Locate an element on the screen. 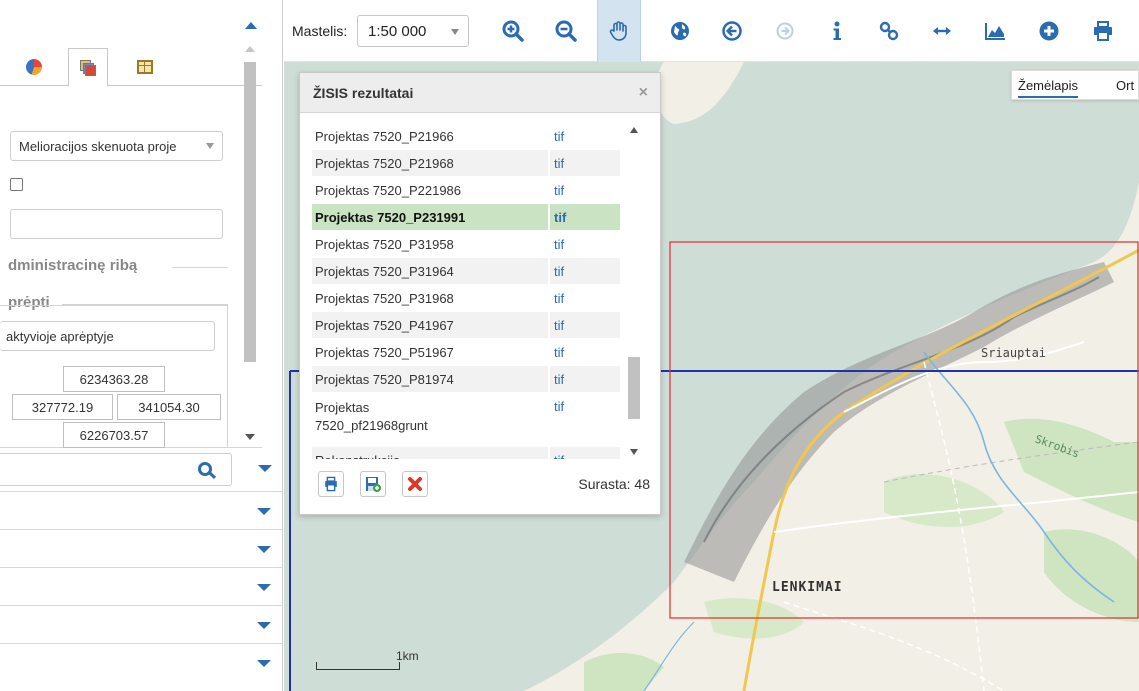 The height and width of the screenshot is (691, 1139). coord-west: 327772.19 is located at coordinates (62, 407).